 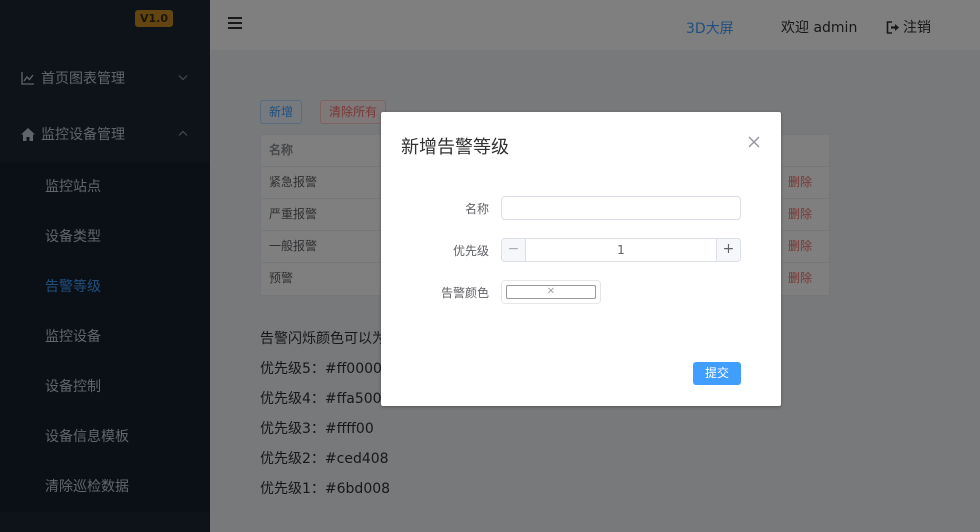 I want to click on decrease-button: −, so click(x=514, y=250).